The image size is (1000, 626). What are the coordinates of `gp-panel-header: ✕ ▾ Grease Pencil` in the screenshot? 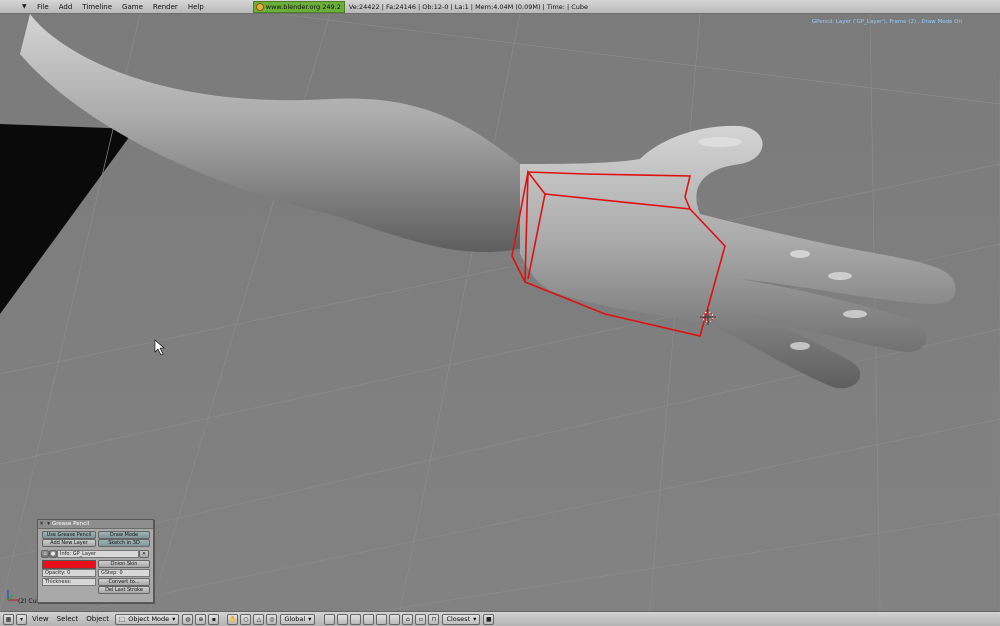 It's located at (95, 524).